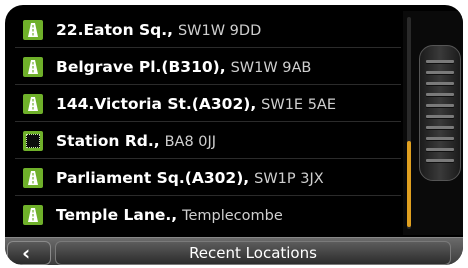 This screenshot has width=468, height=268. Describe the element at coordinates (153, 178) in the screenshot. I see `location-name: Parliament Sq.(A302),` at that location.